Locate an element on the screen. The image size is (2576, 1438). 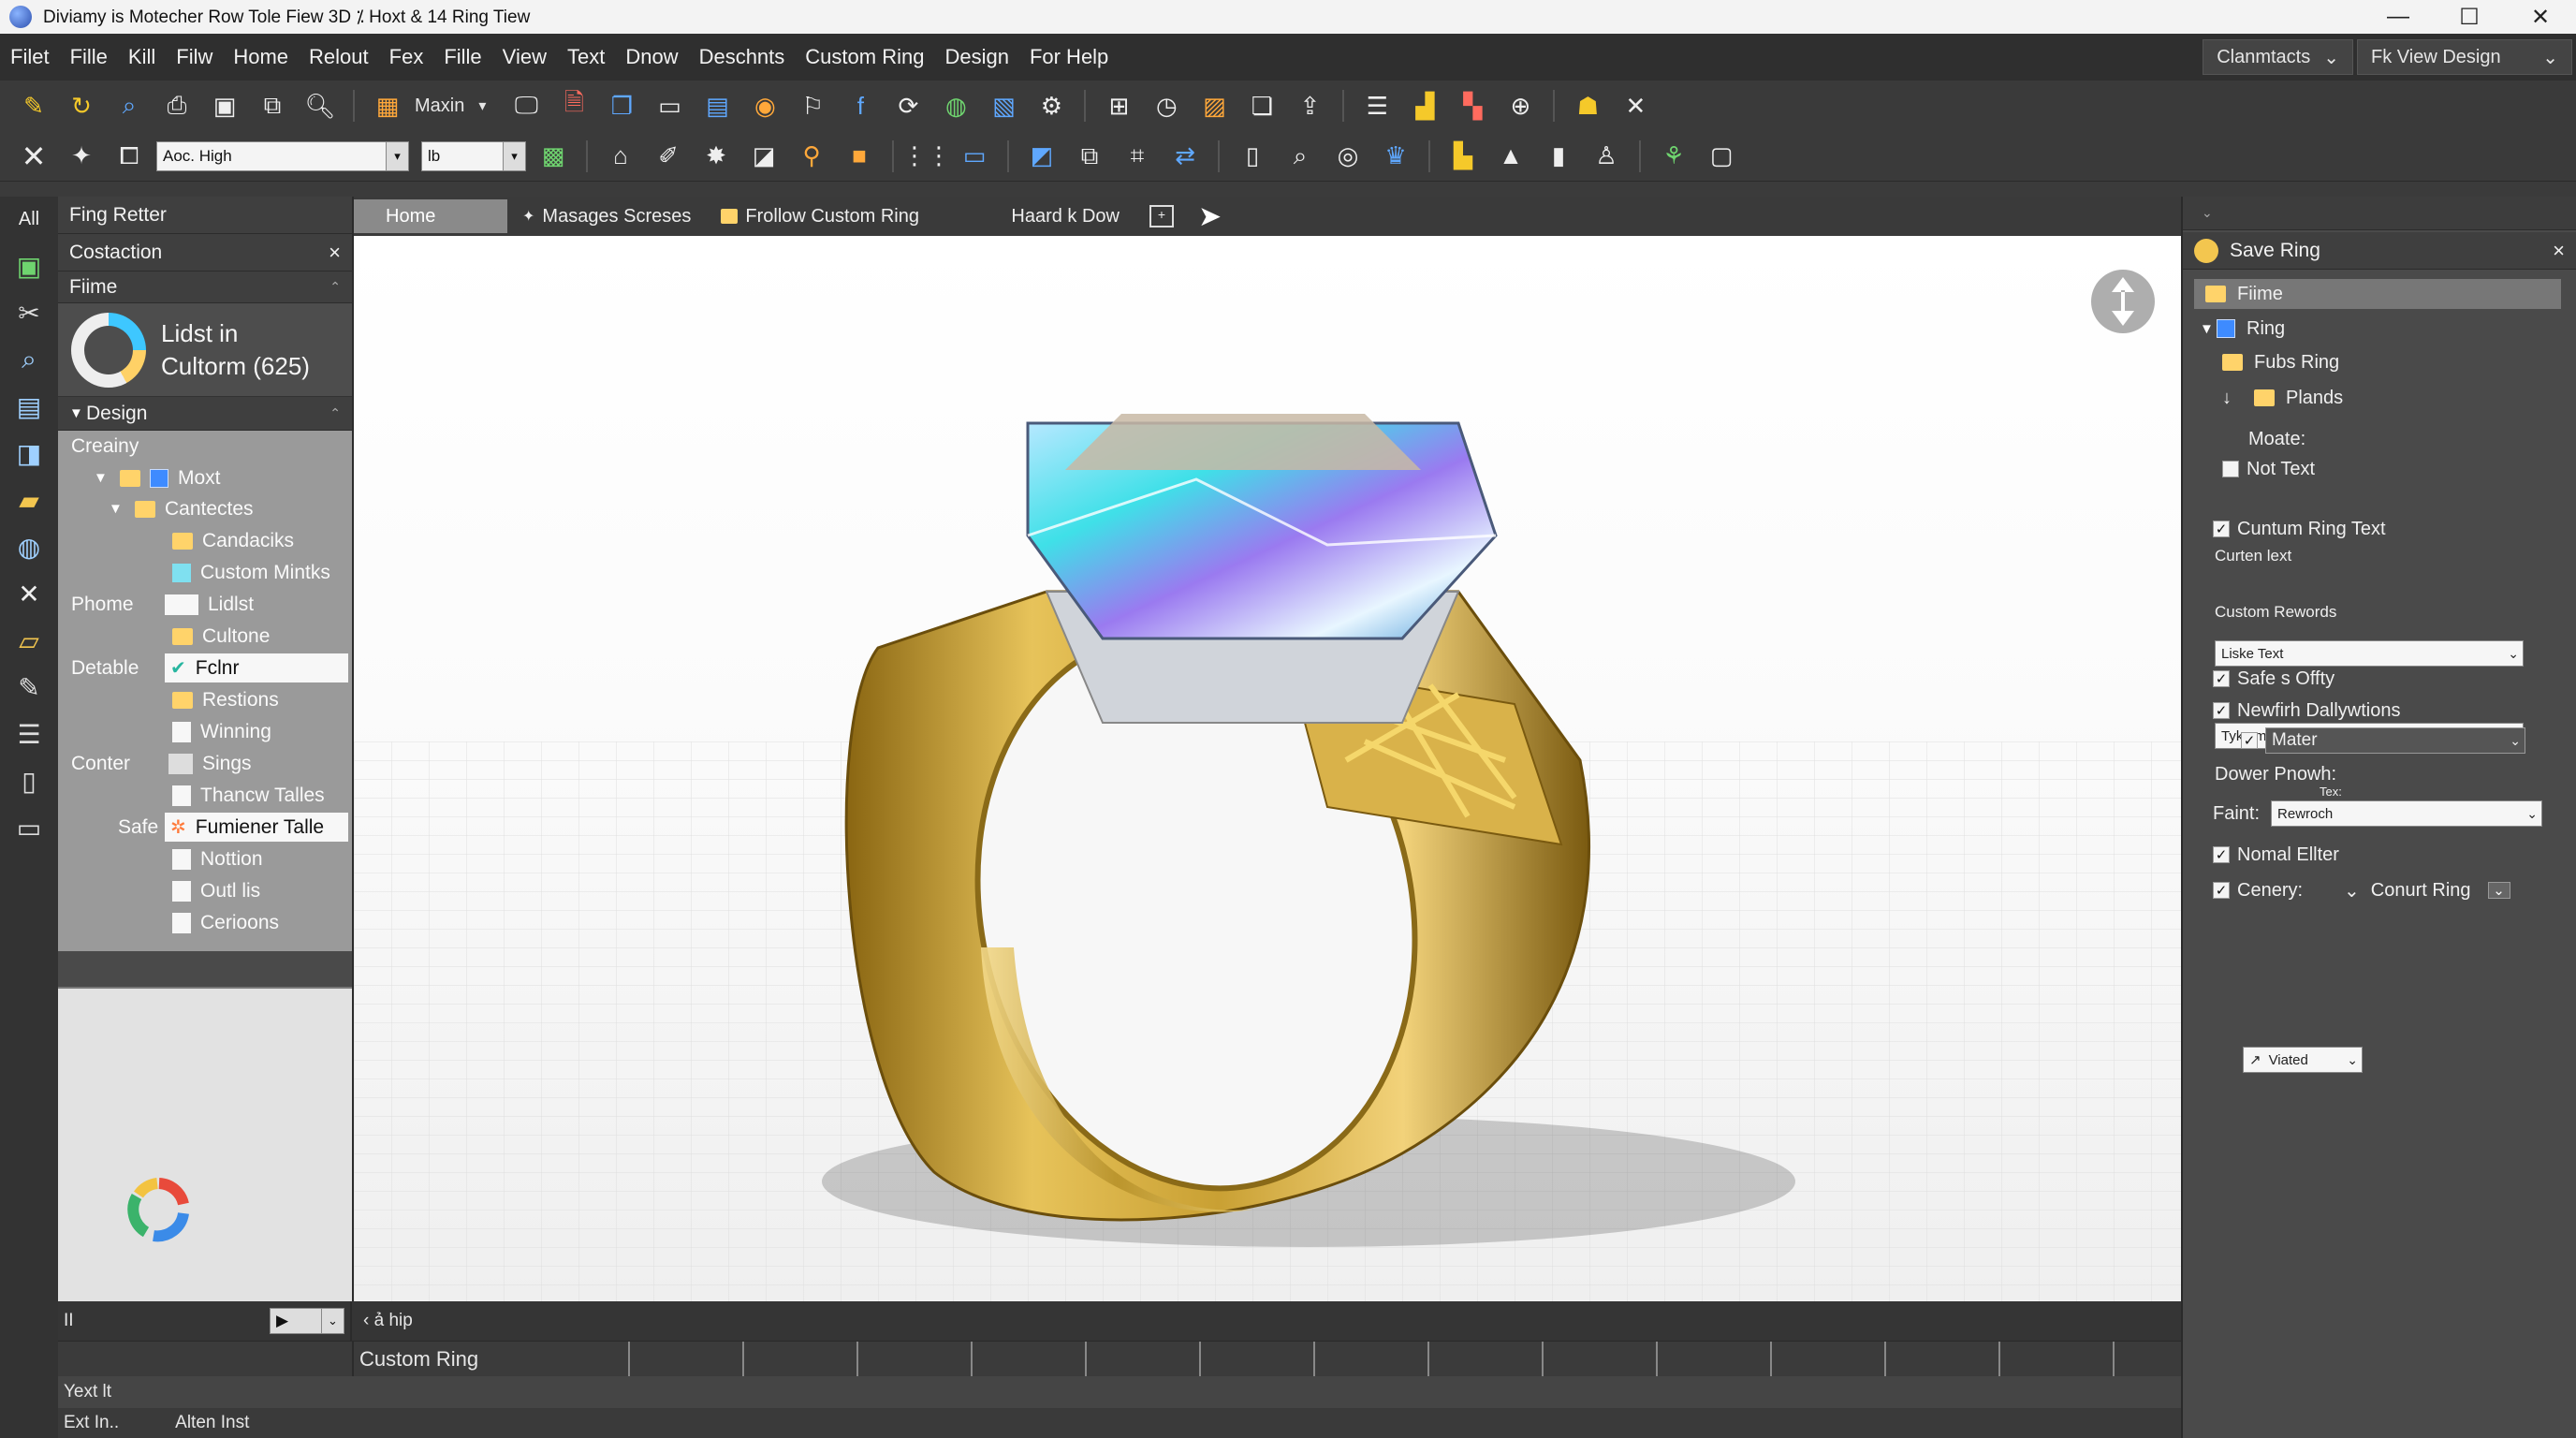
board-icon: ▣ is located at coordinates (29, 266).